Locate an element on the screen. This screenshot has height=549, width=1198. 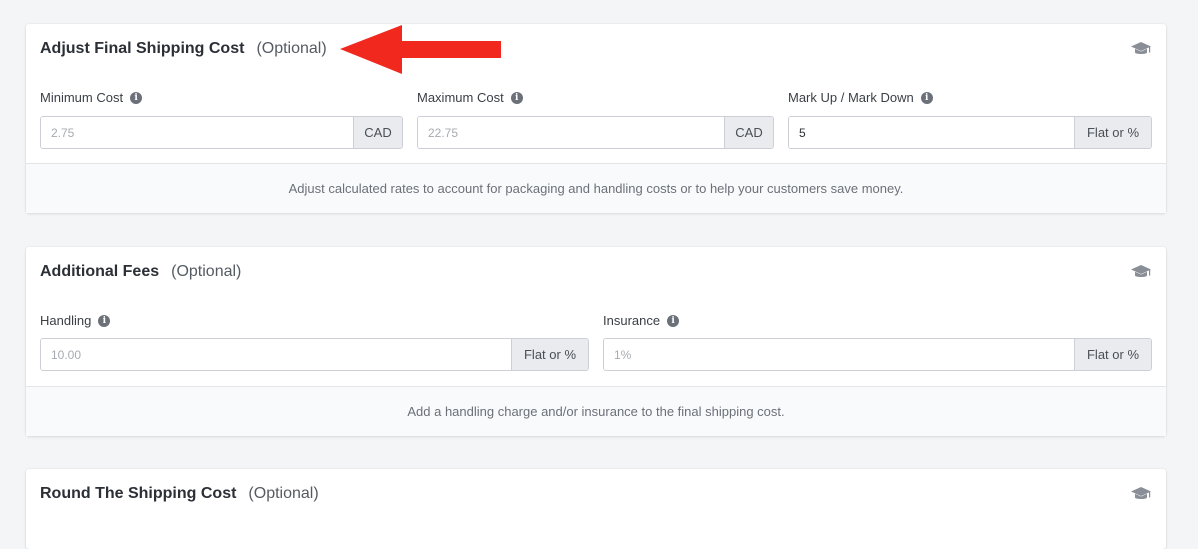
section-title: Additional Fees is located at coordinates (100, 271).